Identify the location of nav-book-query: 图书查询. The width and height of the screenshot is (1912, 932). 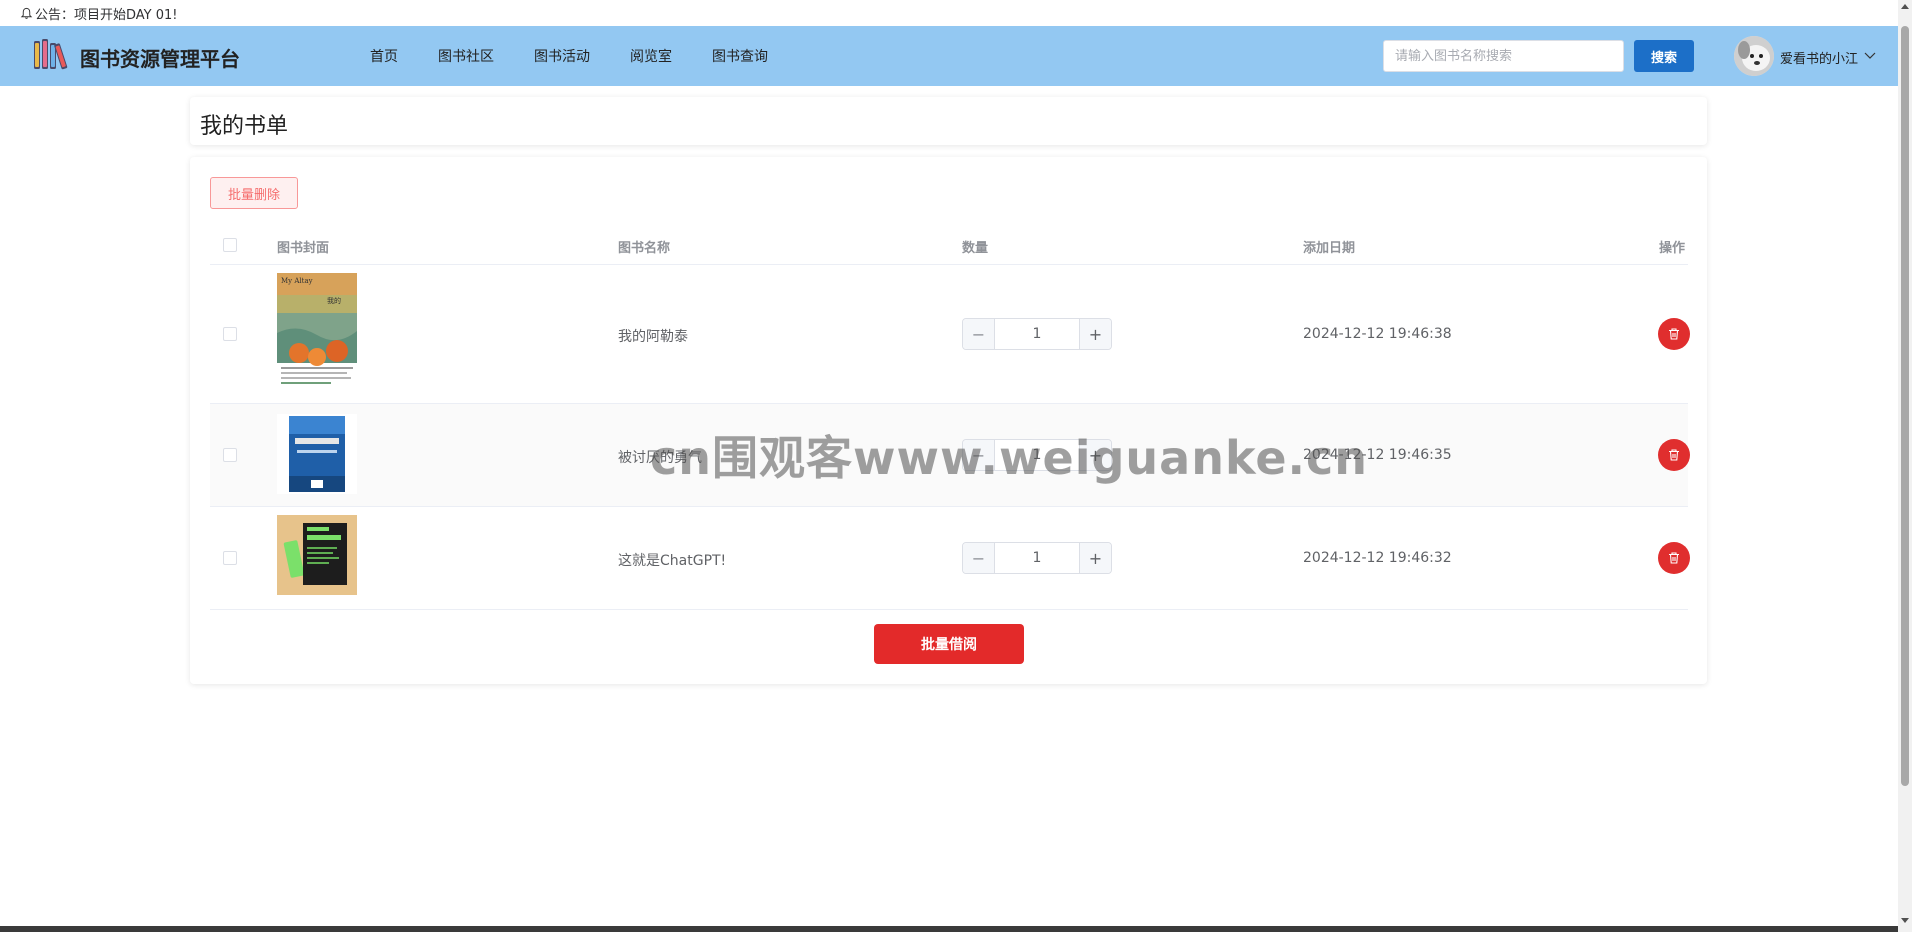
(740, 56).